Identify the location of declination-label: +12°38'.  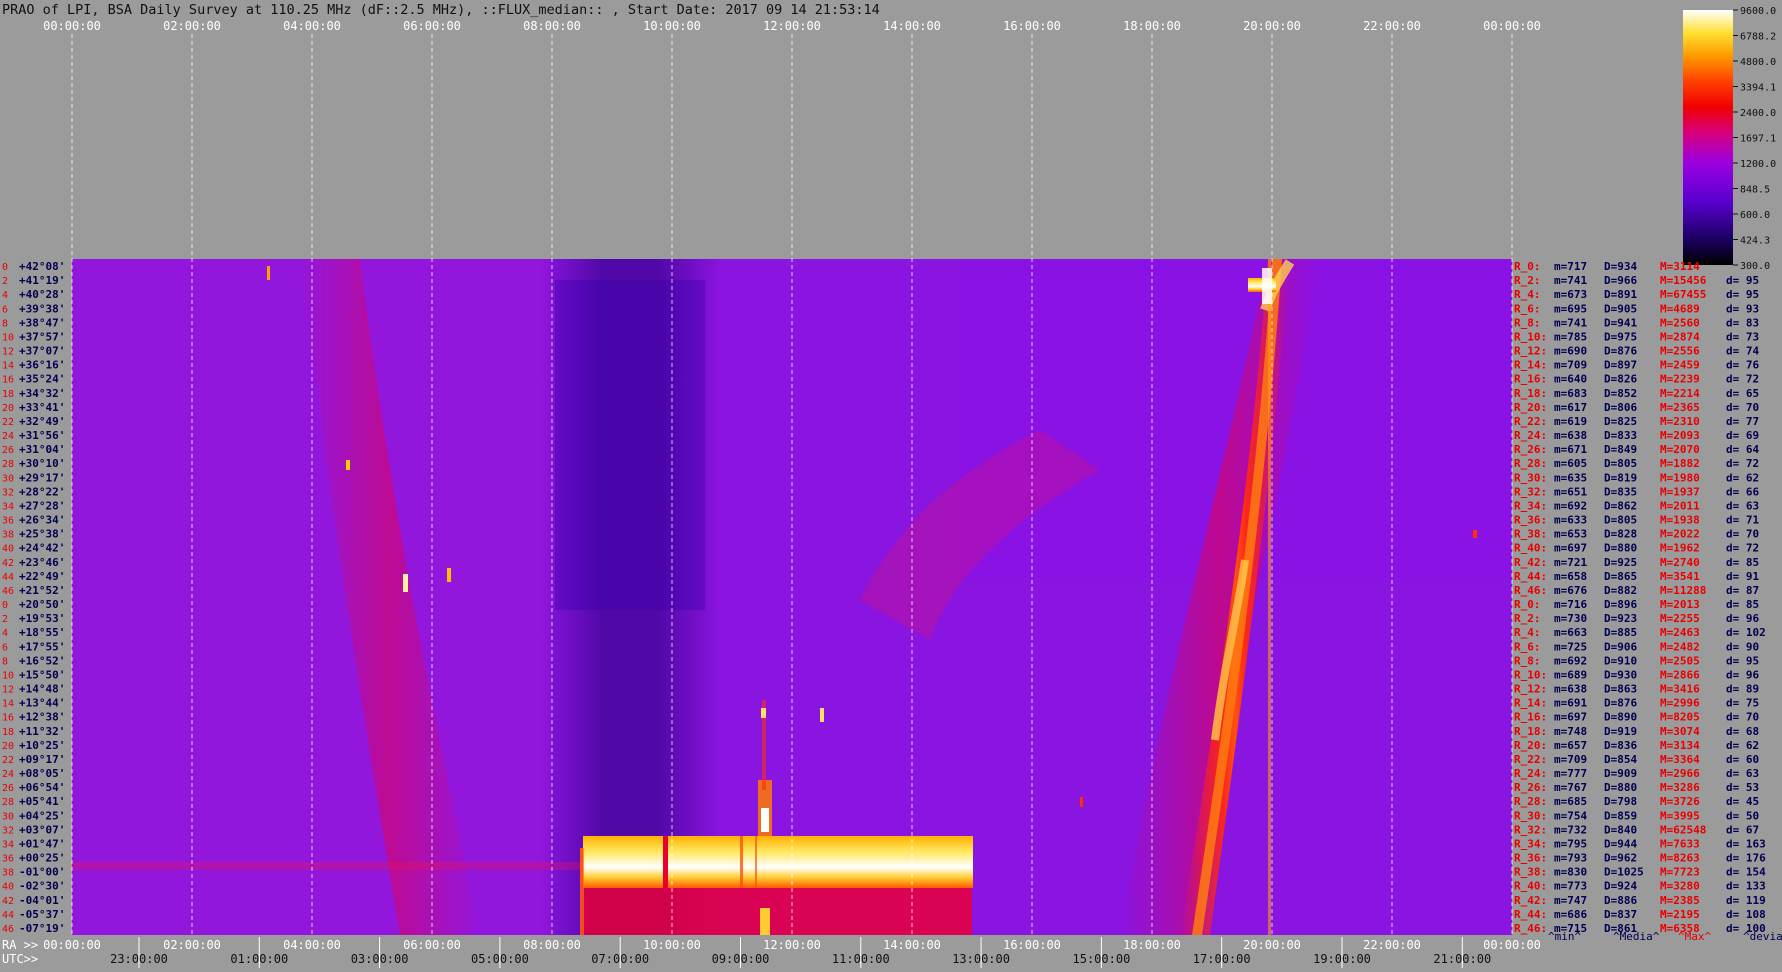
(42, 717).